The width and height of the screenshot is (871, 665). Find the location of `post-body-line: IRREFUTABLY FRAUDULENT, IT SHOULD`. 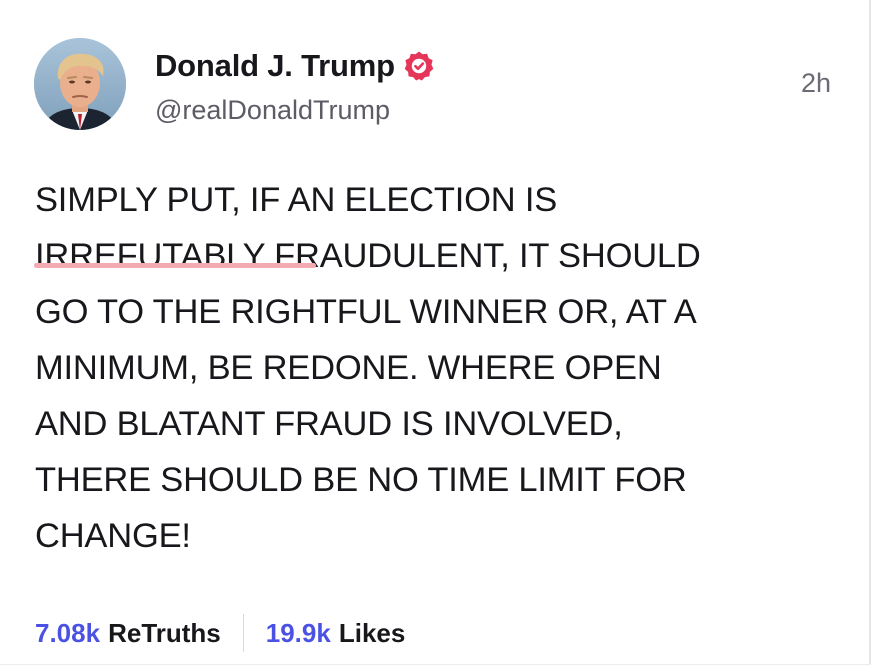

post-body-line: IRREFUTABLY FRAUDULENT, IT SHOULD is located at coordinates (368, 256).